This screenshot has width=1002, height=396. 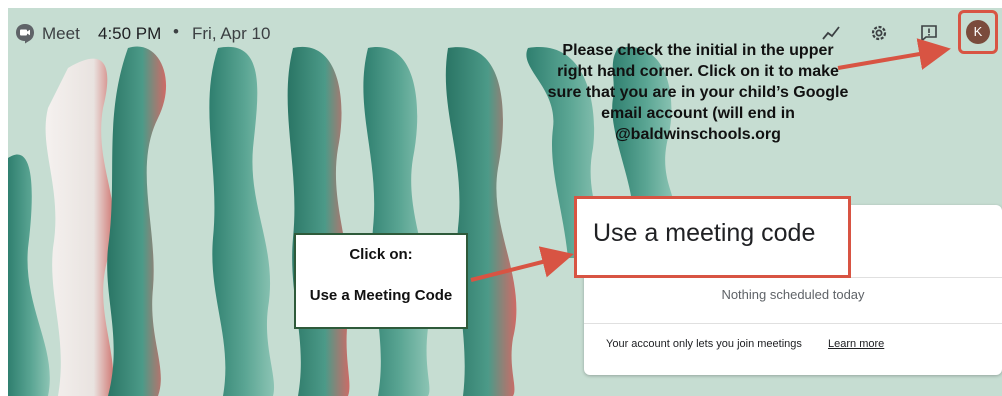 I want to click on date-label: Fri, Apr 10, so click(x=231, y=33).